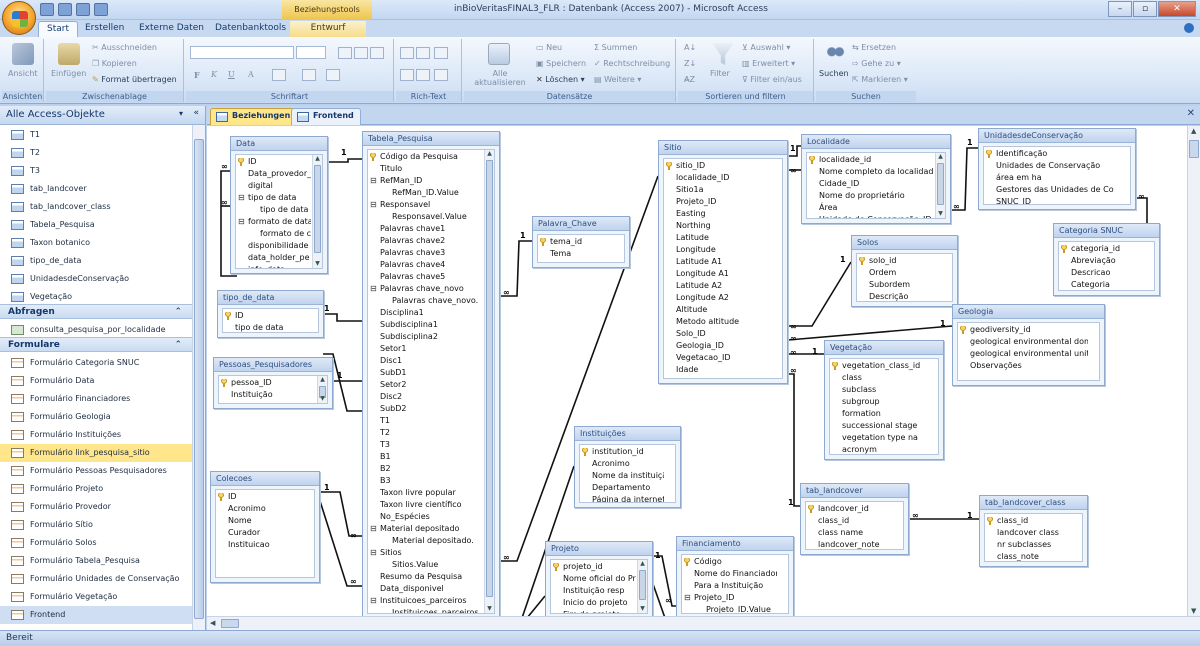 This screenshot has height=646, width=1200. What do you see at coordinates (279, 144) in the screenshot?
I see `table-title: Data` at bounding box center [279, 144].